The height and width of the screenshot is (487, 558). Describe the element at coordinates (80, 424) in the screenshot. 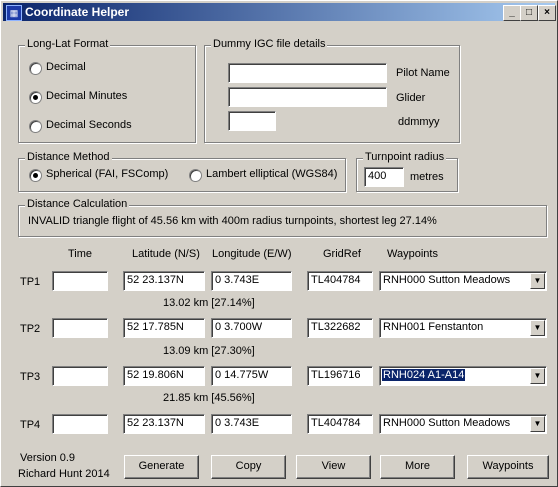

I see `tp4-time-input` at that location.